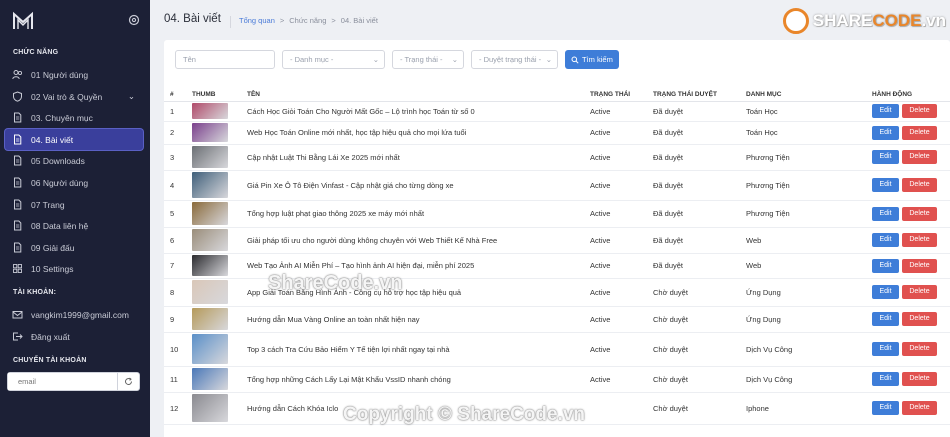 The width and height of the screenshot is (950, 437). I want to click on sidebar-item-1: 01 Người dùng, so click(74, 74).